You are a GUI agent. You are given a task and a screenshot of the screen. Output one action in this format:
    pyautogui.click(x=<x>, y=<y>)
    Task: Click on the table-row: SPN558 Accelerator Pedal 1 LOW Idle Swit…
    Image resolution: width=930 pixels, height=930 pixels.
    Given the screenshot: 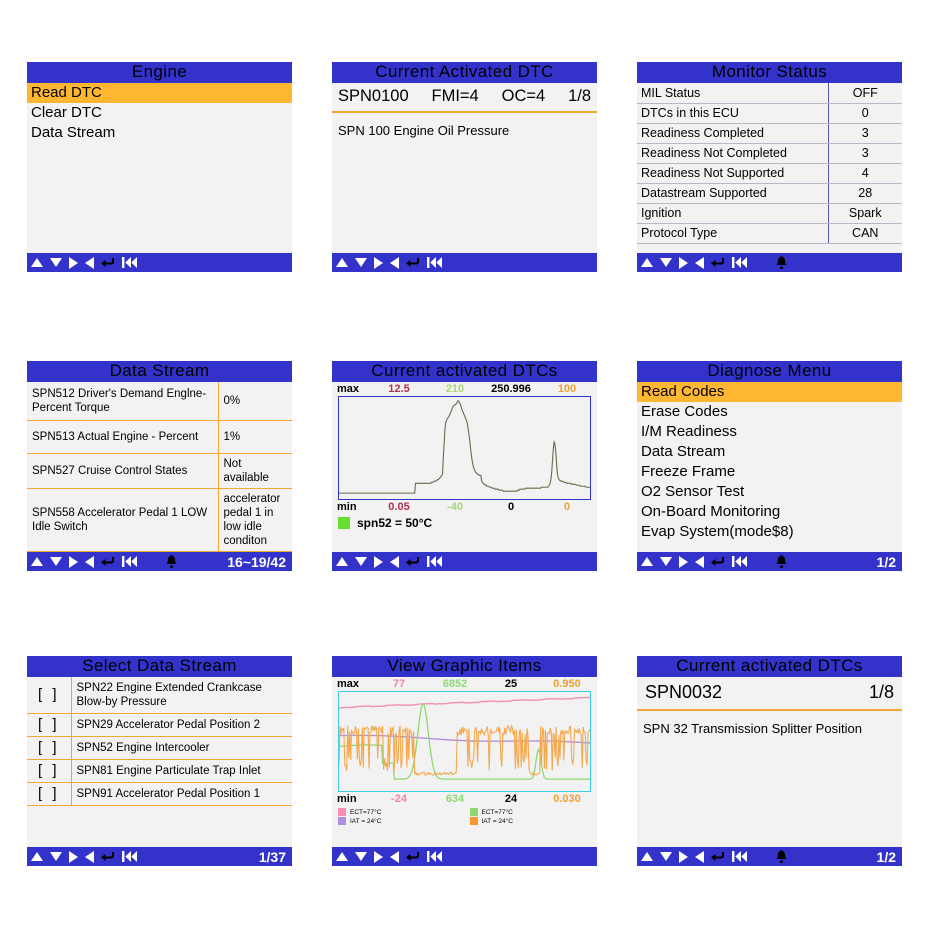 What is the action you would take?
    pyautogui.click(x=159, y=520)
    